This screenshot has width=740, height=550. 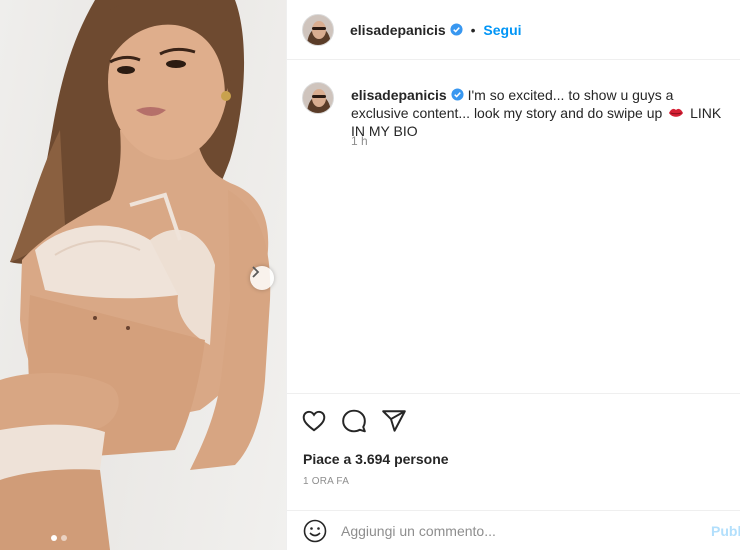 I want to click on paper-plane-icon, so click(x=394, y=421).